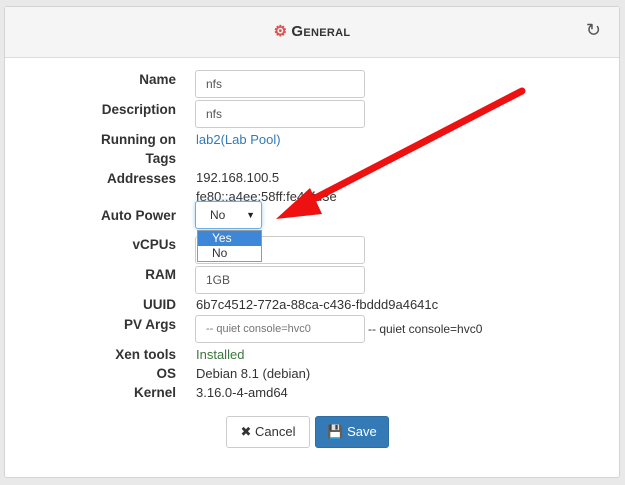 The width and height of the screenshot is (625, 485). I want to click on running-on-value: lab2(Lab Pool), so click(238, 139).